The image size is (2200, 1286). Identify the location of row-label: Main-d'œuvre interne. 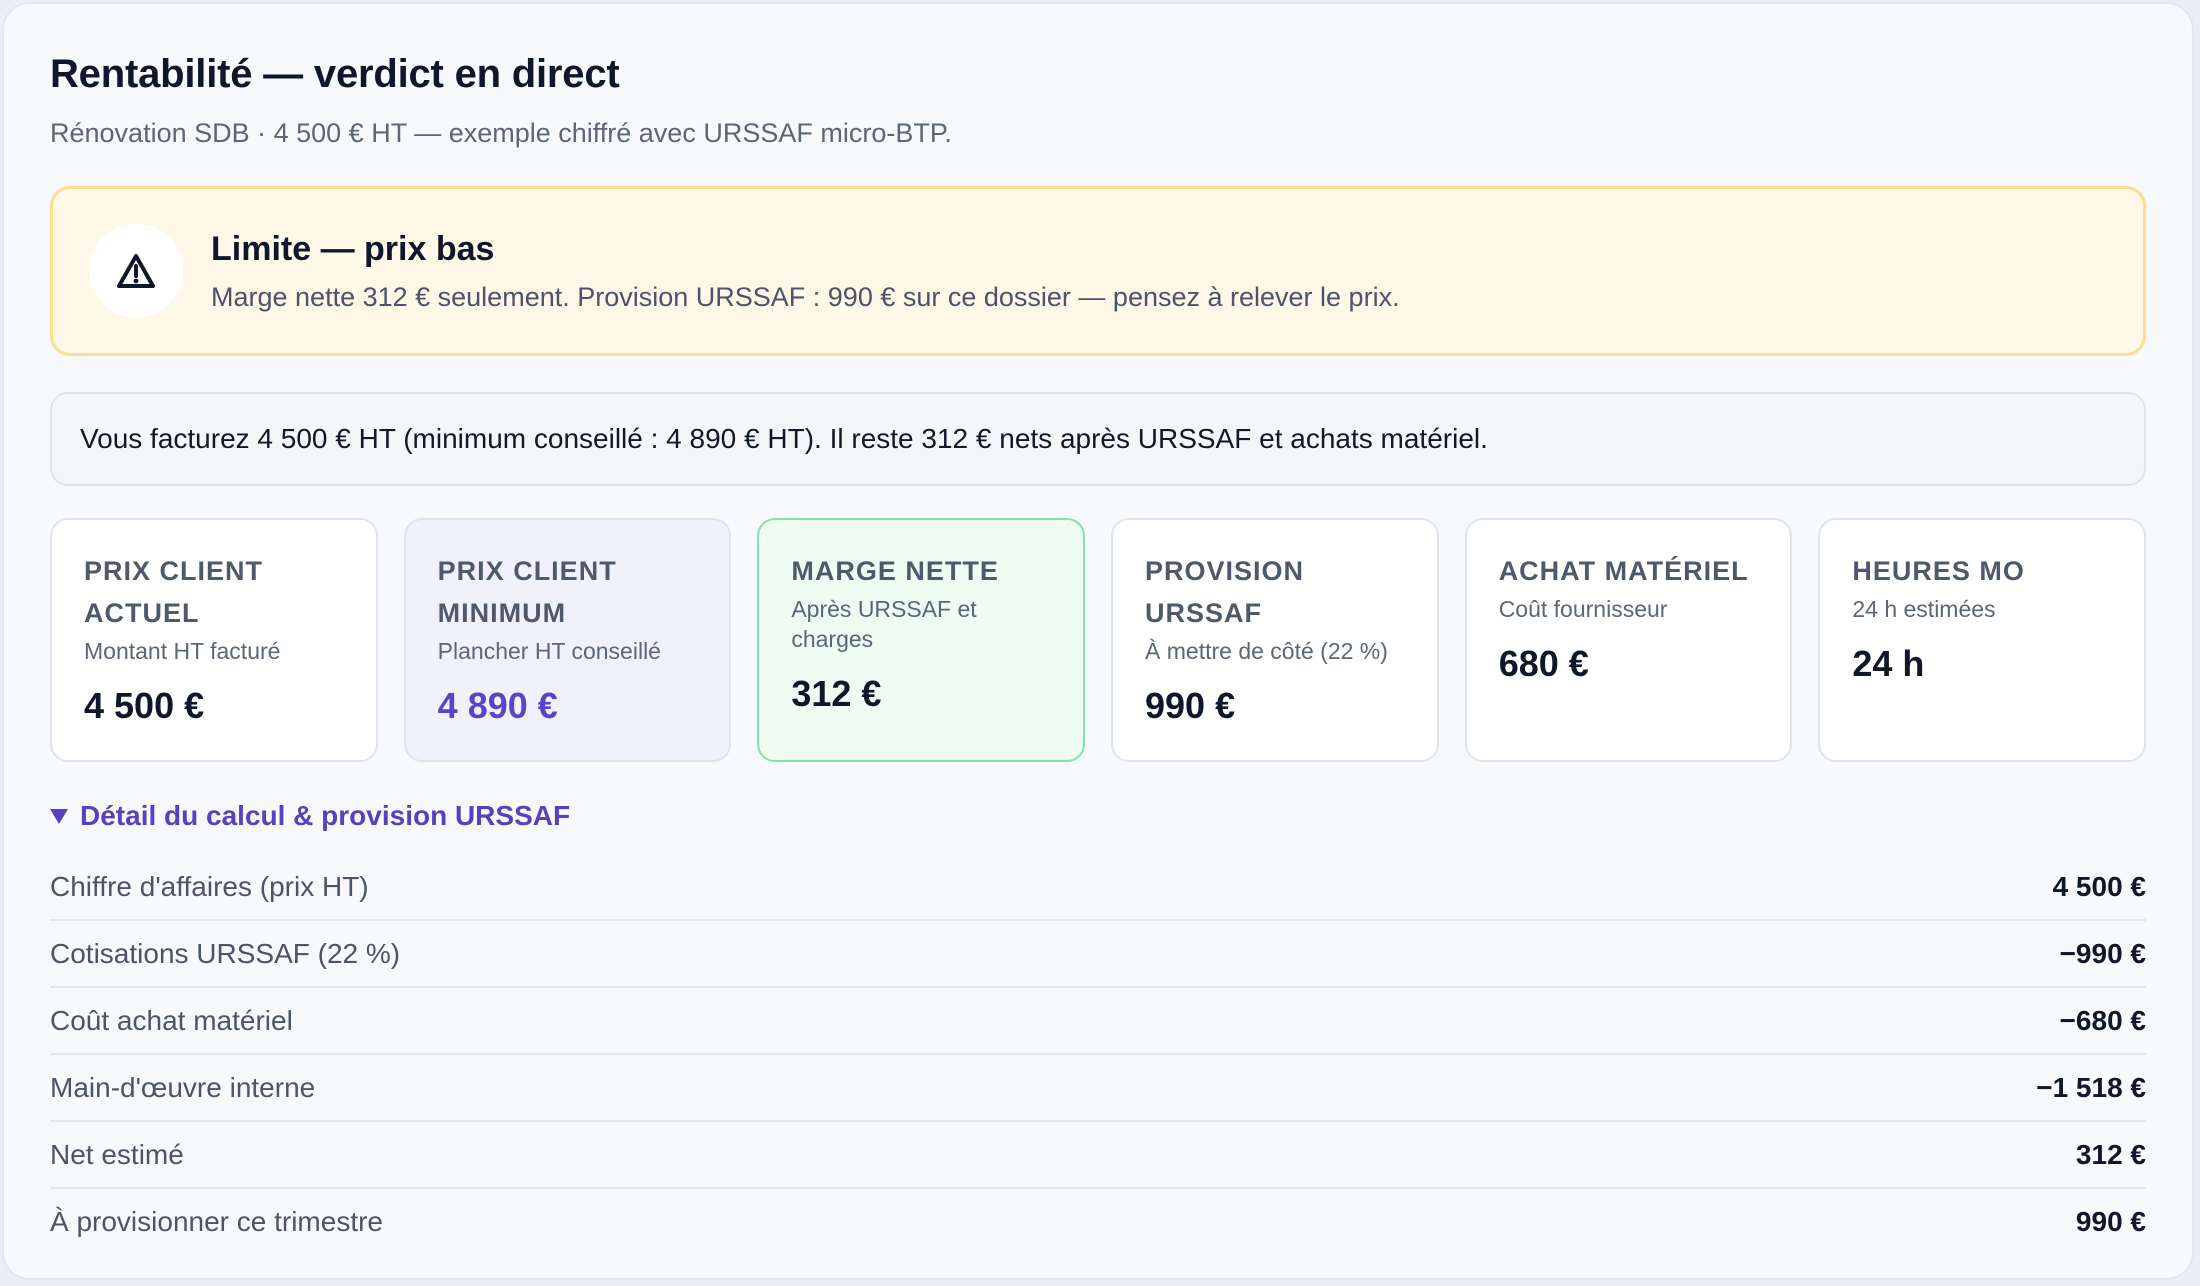
(183, 1087).